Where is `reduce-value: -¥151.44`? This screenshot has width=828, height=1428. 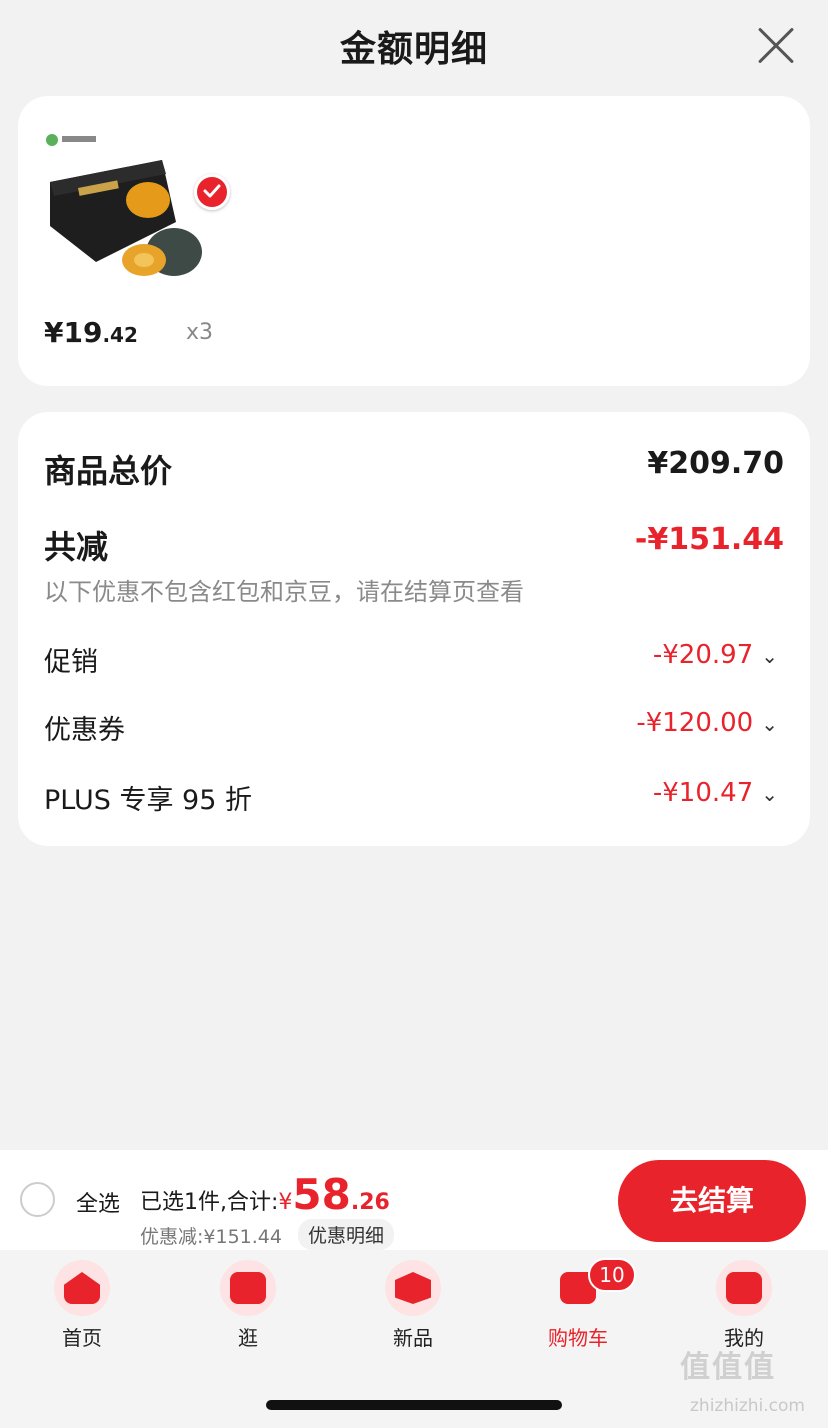 reduce-value: -¥151.44 is located at coordinates (709, 539).